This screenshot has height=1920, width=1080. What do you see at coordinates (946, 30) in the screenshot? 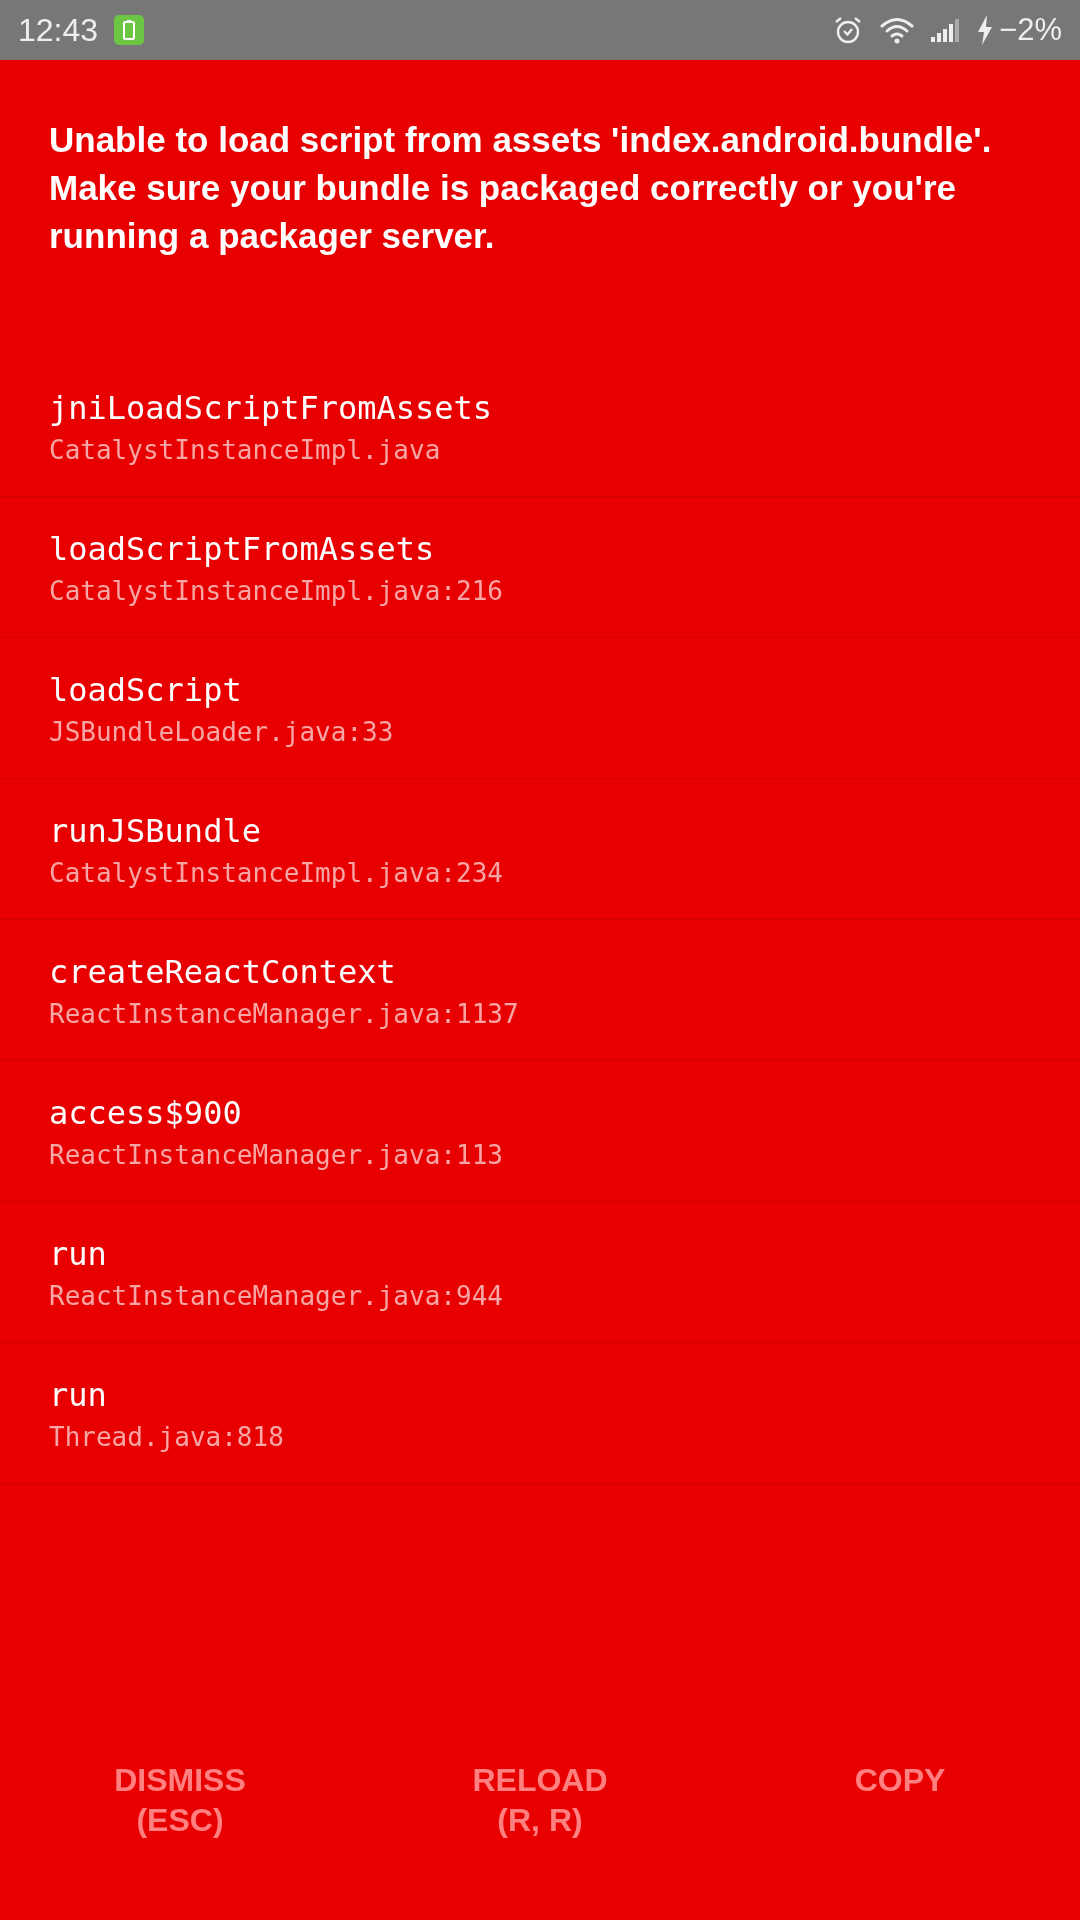
I see `signal-icon` at bounding box center [946, 30].